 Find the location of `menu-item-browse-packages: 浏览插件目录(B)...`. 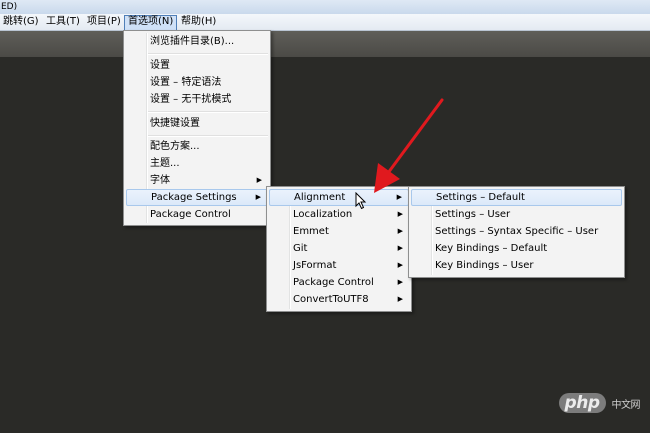

menu-item-browse-packages: 浏览插件目录(B)... is located at coordinates (197, 41).